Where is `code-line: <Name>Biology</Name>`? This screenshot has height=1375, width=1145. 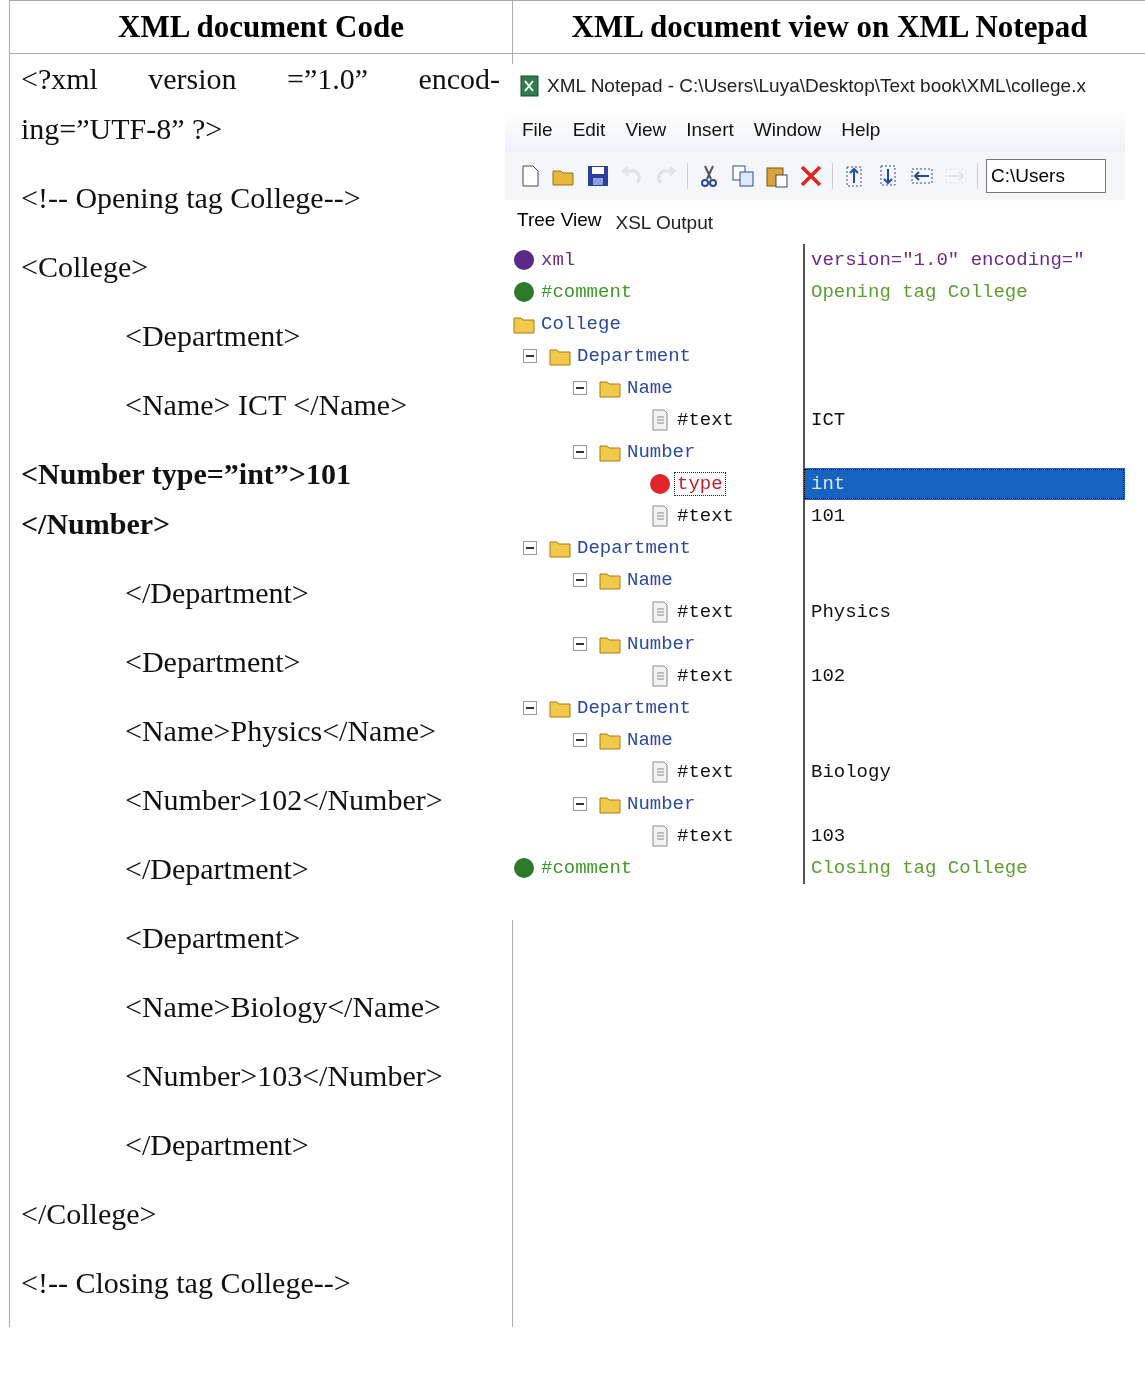 code-line: <Name>Biology</Name> is located at coordinates (283, 1007).